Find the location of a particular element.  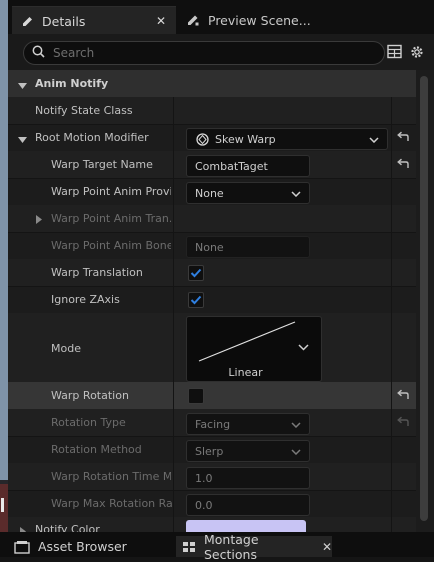

row-warp-target-name: Warp Target Name CombatTaget is located at coordinates (212, 165).